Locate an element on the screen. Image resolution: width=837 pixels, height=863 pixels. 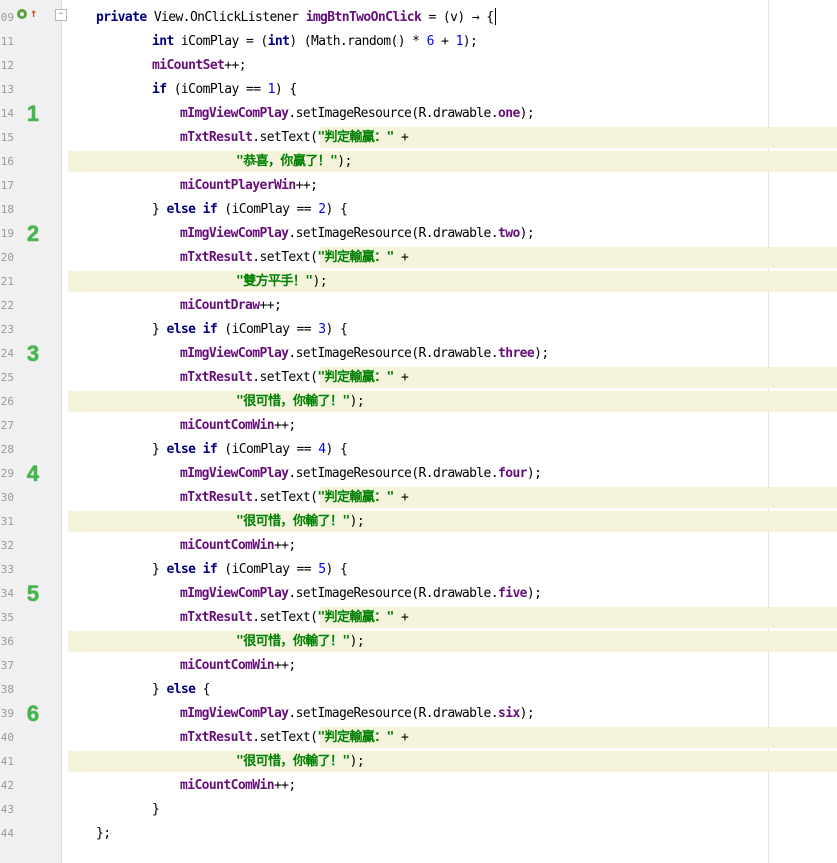
code-token: "恭喜，你贏了！" is located at coordinates (287, 161).